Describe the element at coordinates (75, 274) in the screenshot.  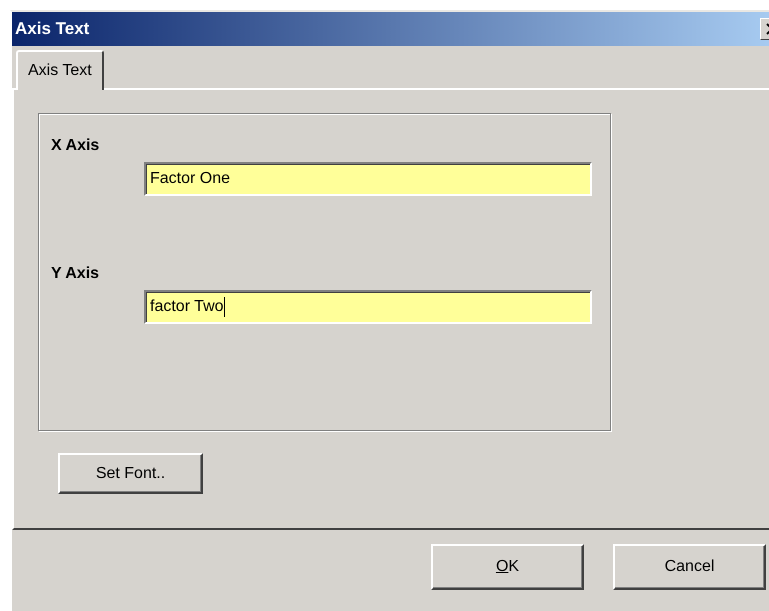
I see `field-label: Y Axis` at that location.